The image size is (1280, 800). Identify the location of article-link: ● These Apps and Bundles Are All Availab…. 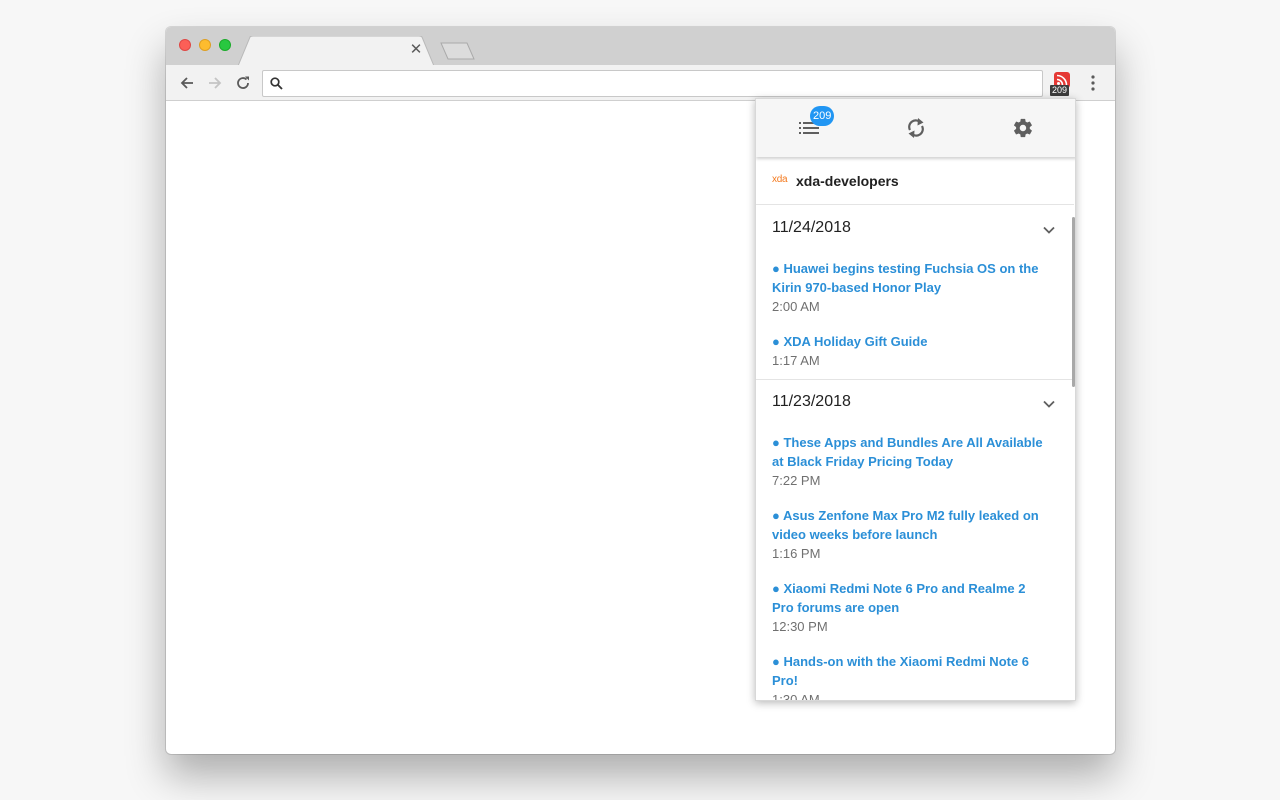
(909, 452).